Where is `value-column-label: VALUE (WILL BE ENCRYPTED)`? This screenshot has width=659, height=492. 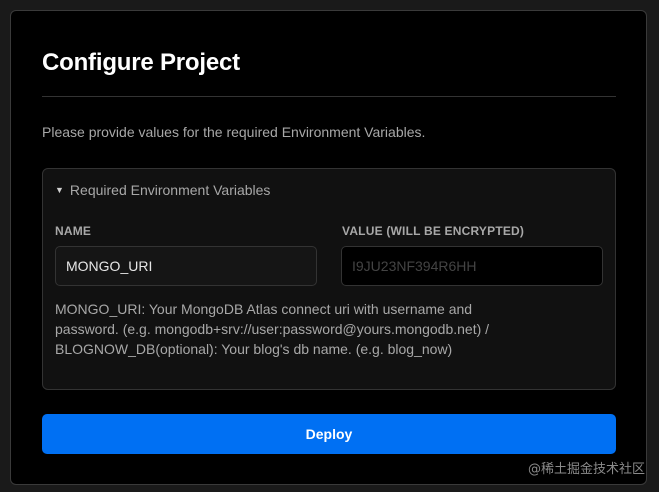 value-column-label: VALUE (WILL BE ENCRYPTED) is located at coordinates (433, 231).